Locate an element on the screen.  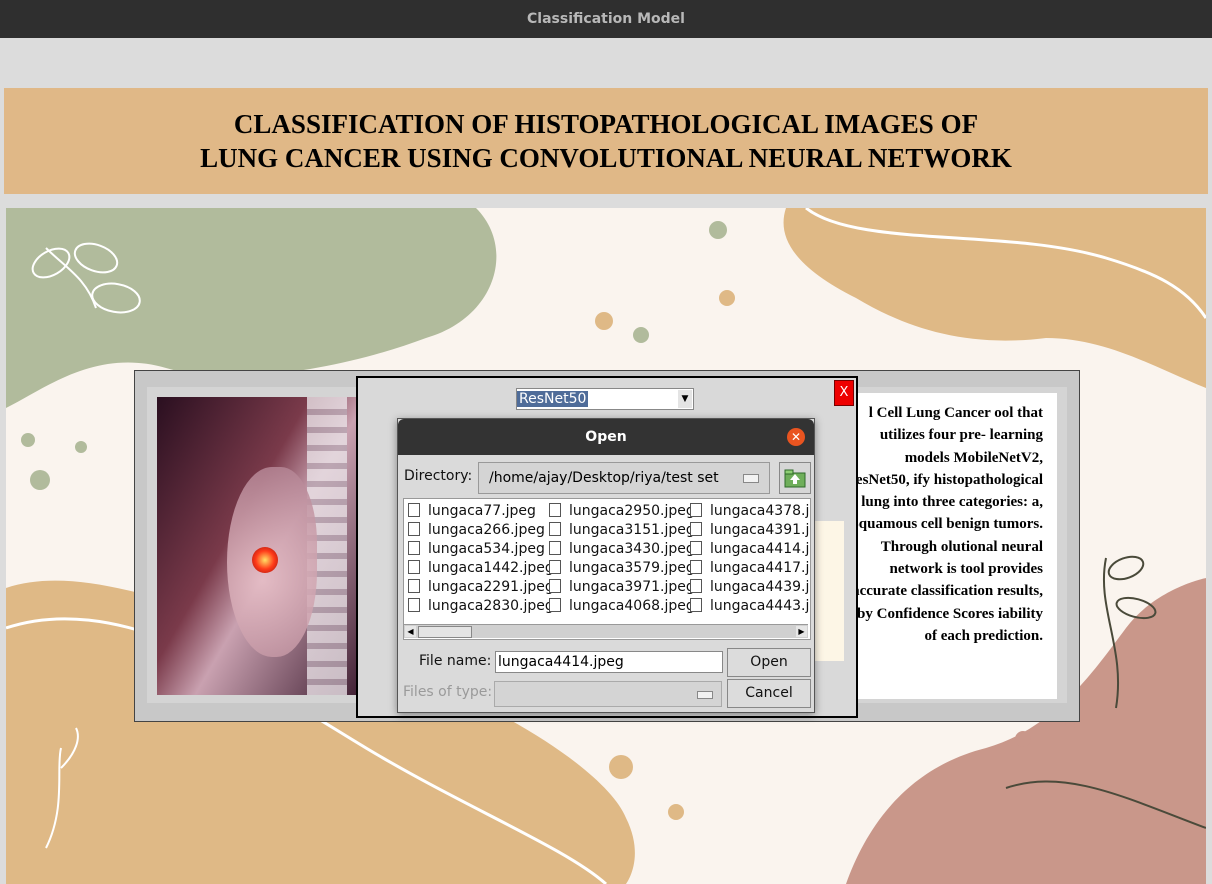
list-item: lungaca4414.jp is located at coordinates (749, 549).